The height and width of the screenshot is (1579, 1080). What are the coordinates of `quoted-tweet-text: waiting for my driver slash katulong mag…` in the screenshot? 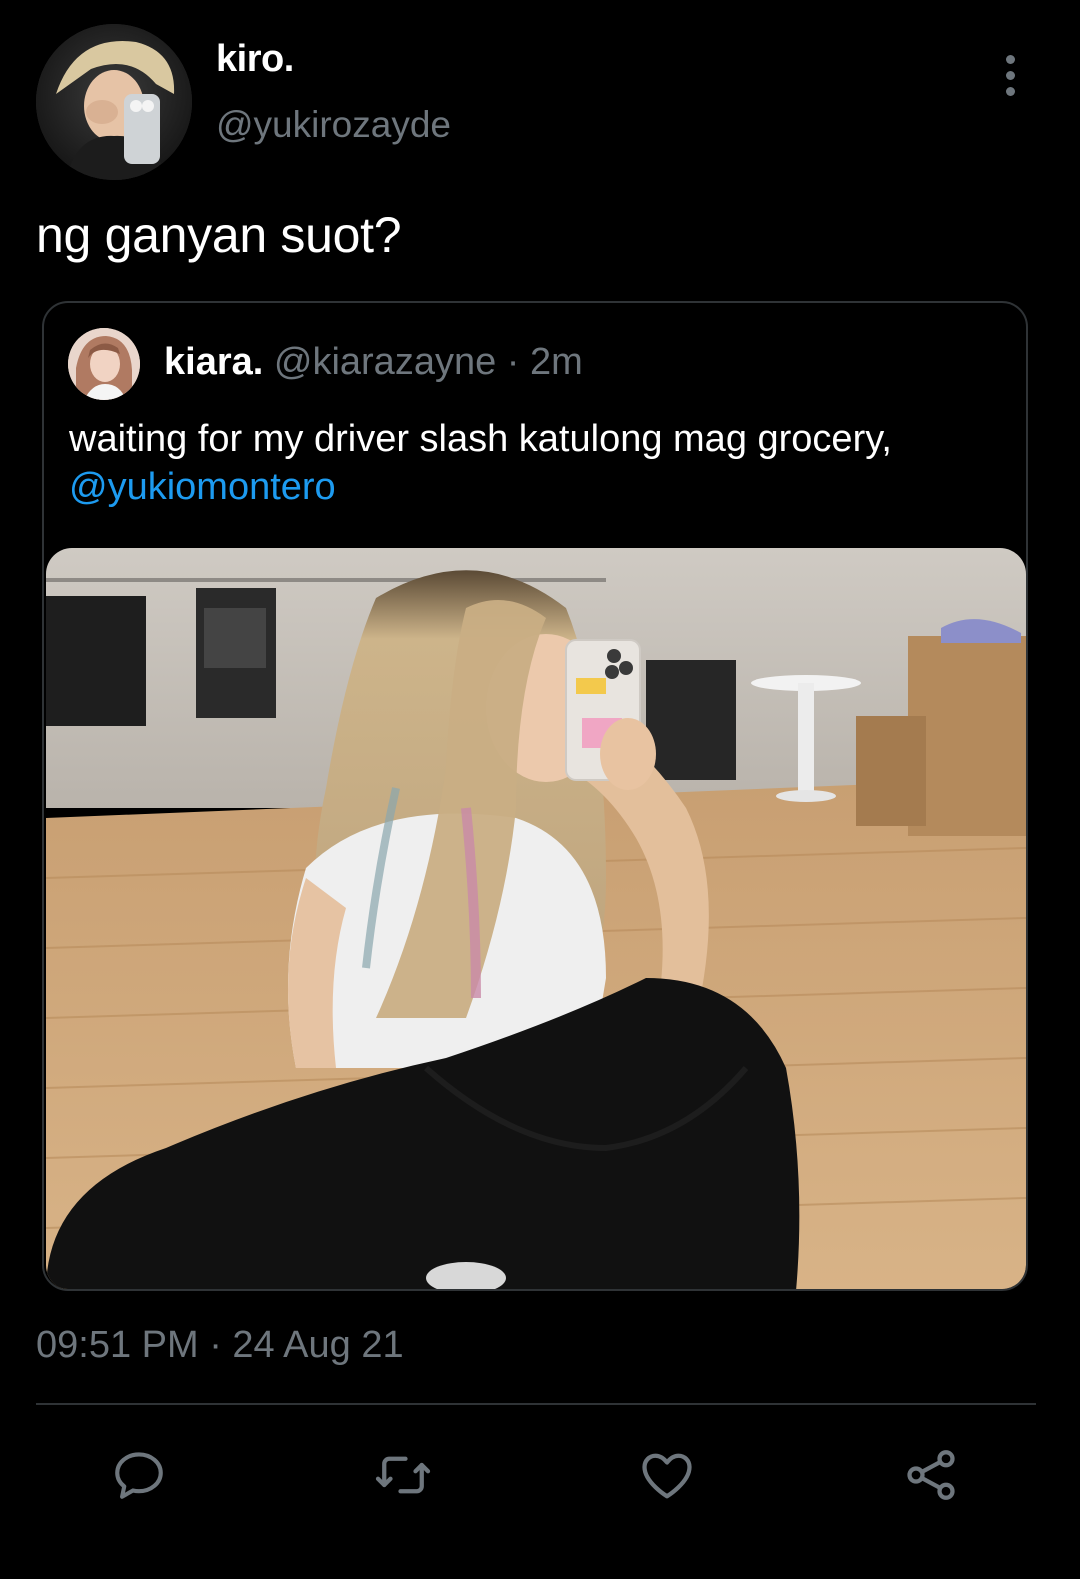 It's located at (539, 463).